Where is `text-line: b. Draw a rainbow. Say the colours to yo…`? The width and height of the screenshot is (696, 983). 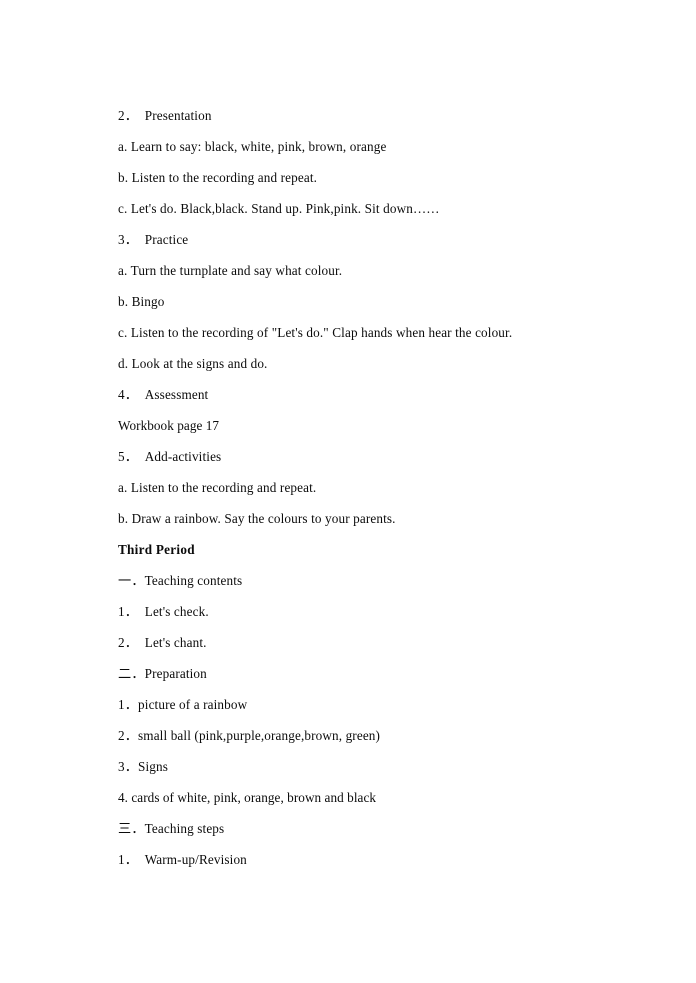 text-line: b. Draw a rainbow. Say the colours to yo… is located at coordinates (257, 518).